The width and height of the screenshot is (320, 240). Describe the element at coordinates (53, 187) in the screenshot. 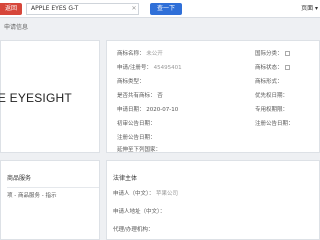

I see `divider` at that location.